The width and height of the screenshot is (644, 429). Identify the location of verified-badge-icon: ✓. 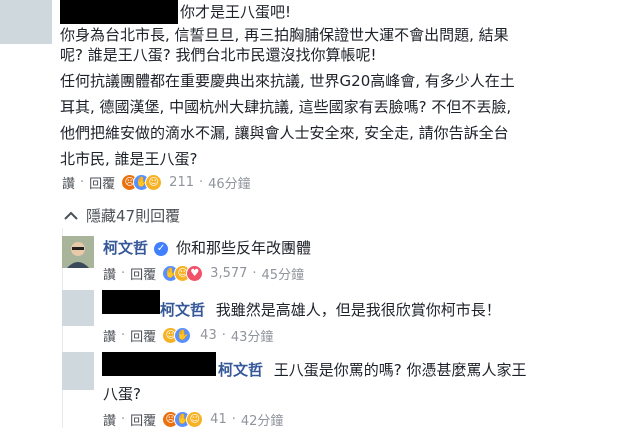
(161, 248).